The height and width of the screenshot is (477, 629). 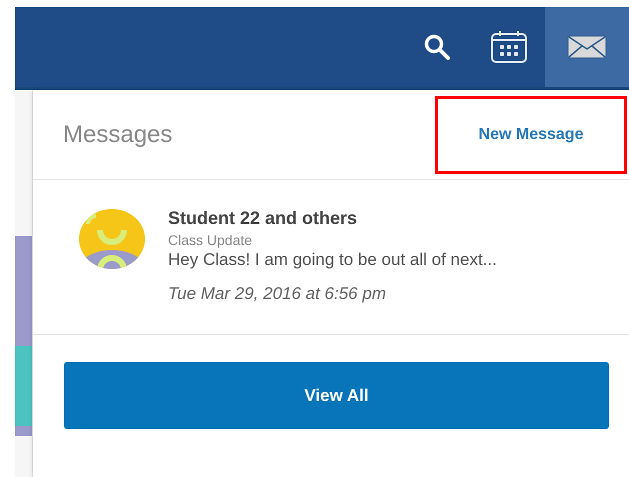 What do you see at coordinates (587, 47) in the screenshot?
I see `mail-icon` at bounding box center [587, 47].